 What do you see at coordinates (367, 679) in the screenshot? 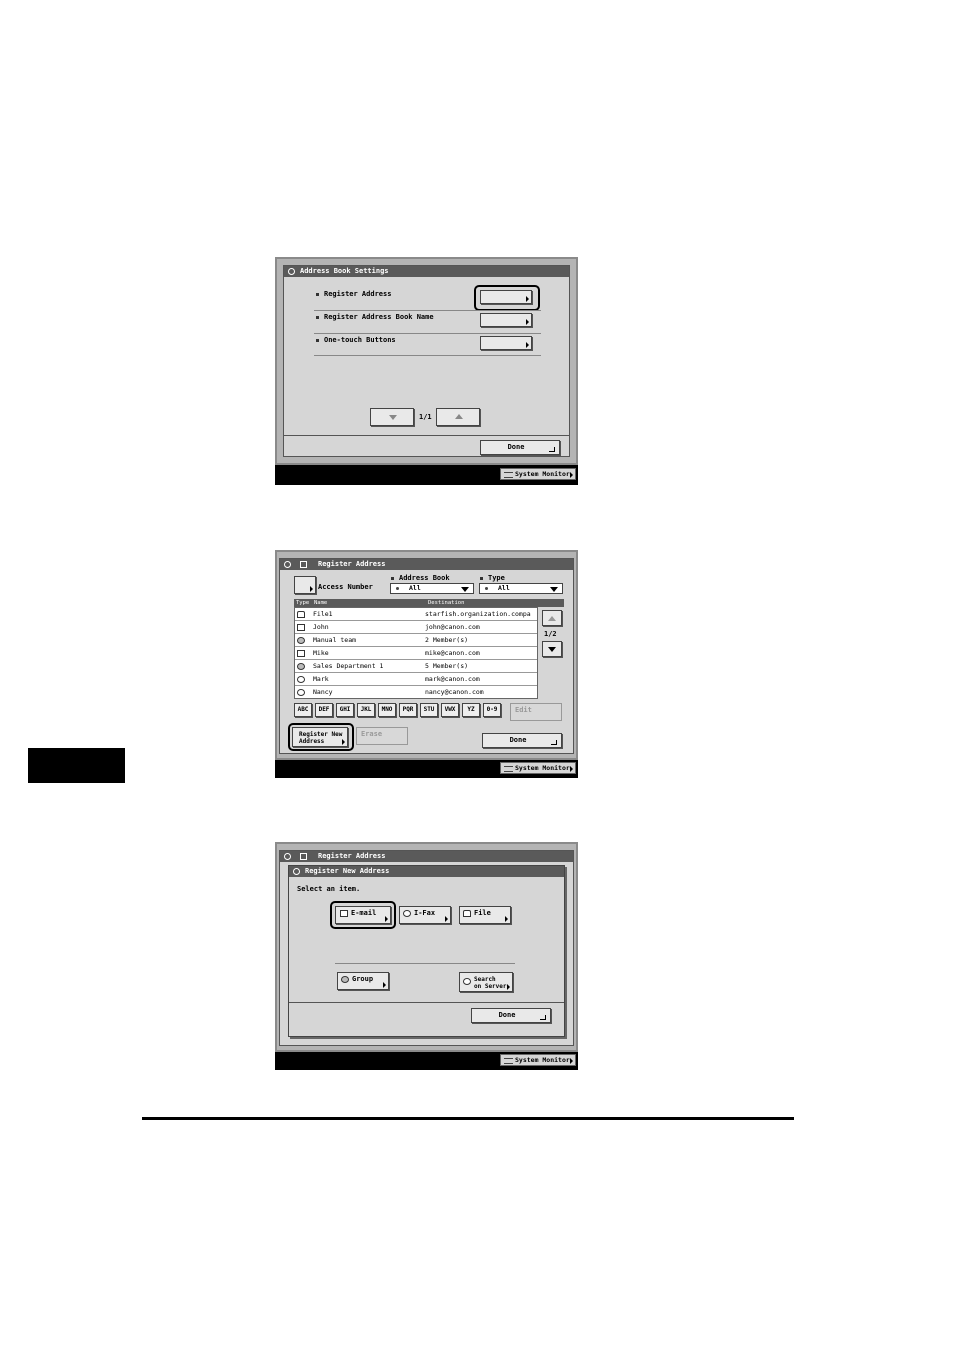
I see `row-name: Mark` at bounding box center [367, 679].